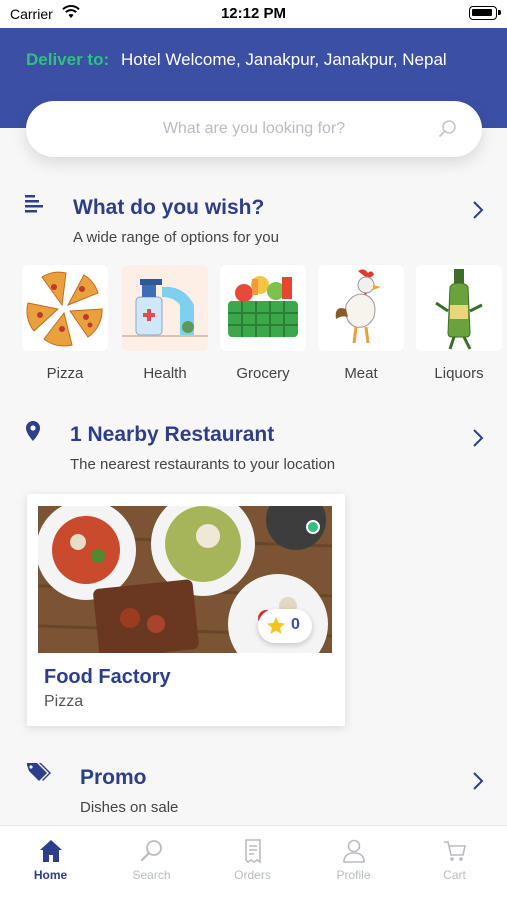 The height and width of the screenshot is (900, 507). I want to click on nav-label-home: Home, so click(50, 875).